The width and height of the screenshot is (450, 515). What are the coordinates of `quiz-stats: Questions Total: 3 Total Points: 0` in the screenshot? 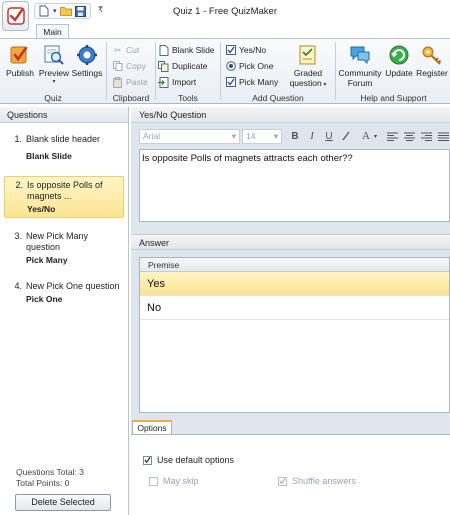 It's located at (50, 477).